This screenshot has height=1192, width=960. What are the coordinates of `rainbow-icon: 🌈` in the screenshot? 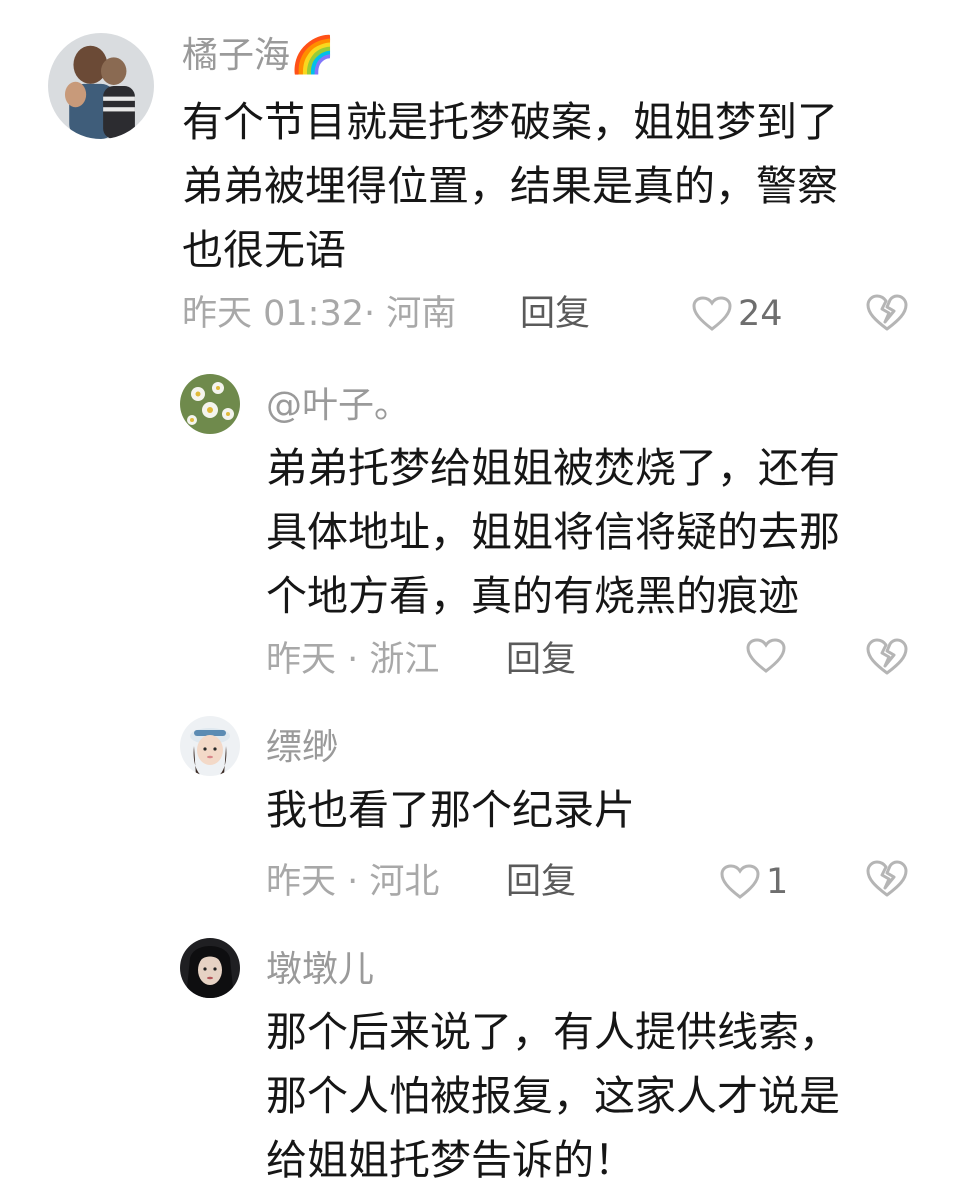 It's located at (312, 55).